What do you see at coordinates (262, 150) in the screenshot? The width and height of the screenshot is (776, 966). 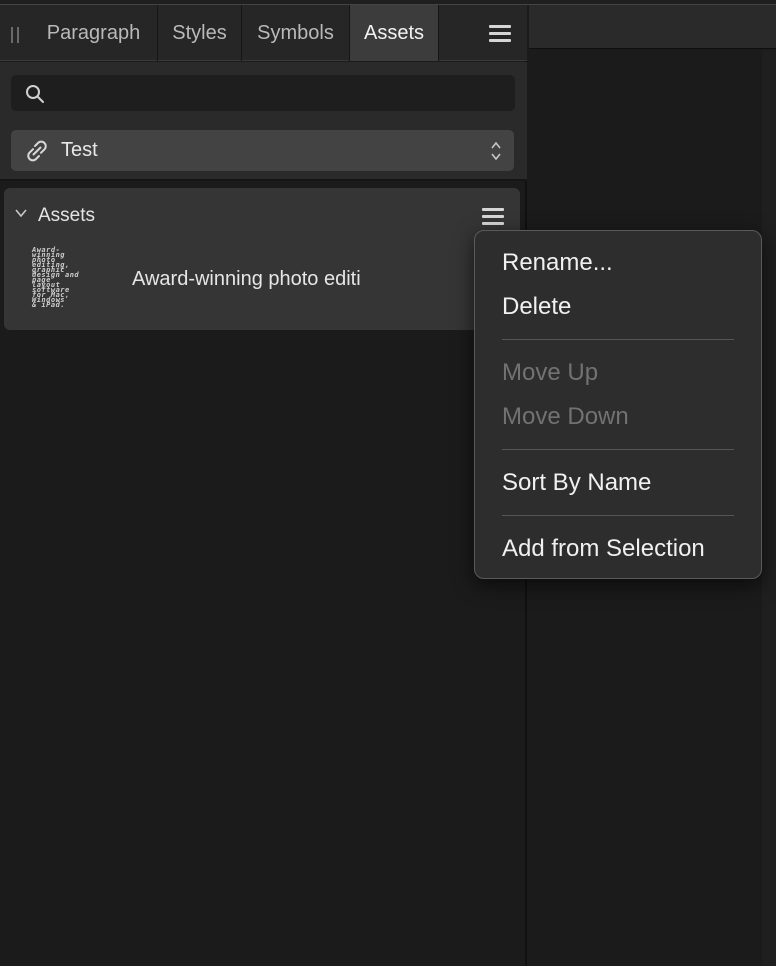 I see `category-selector: Test` at bounding box center [262, 150].